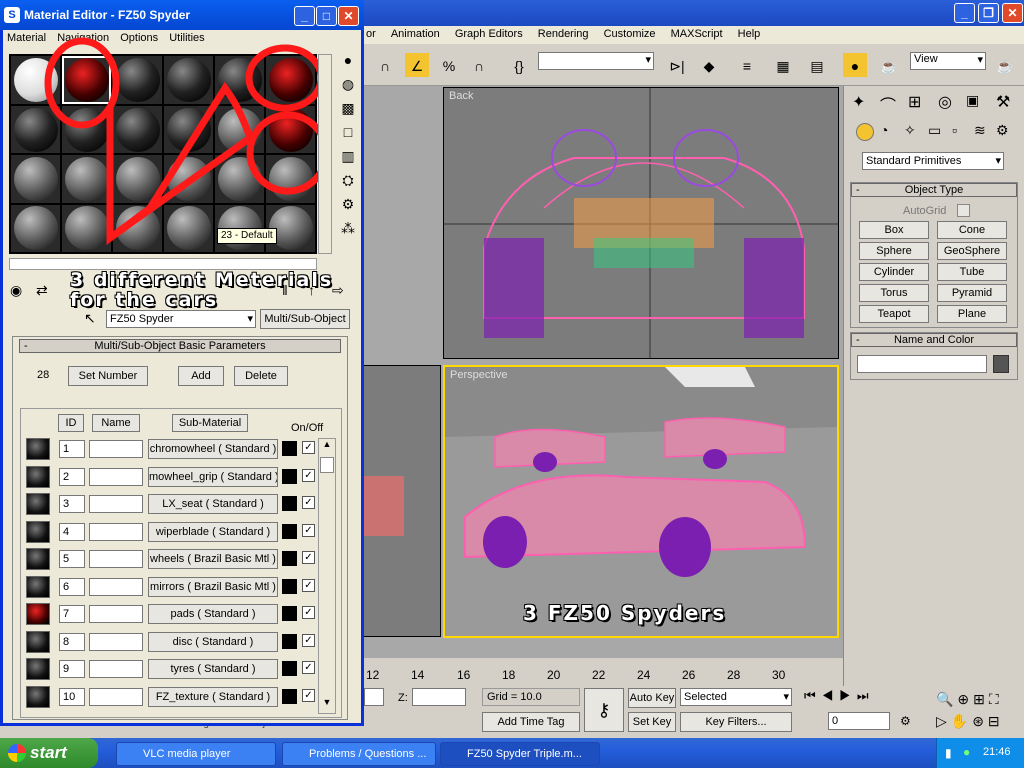 The width and height of the screenshot is (1024, 768). I want to click on sample-type-icon: ●, so click(348, 64).